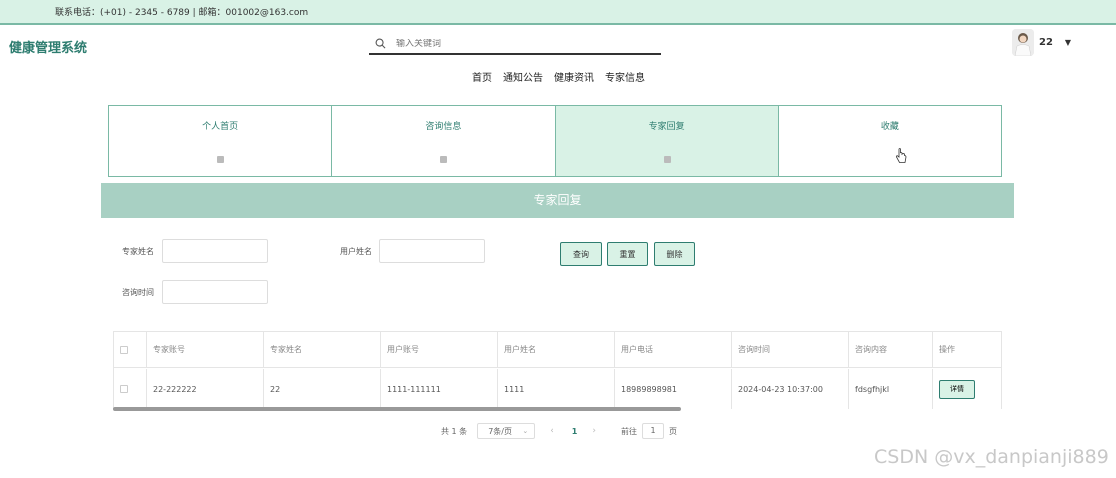 The width and height of the screenshot is (1116, 478). Describe the element at coordinates (673, 389) in the screenshot. I see `table-cell: 18989898981` at that location.